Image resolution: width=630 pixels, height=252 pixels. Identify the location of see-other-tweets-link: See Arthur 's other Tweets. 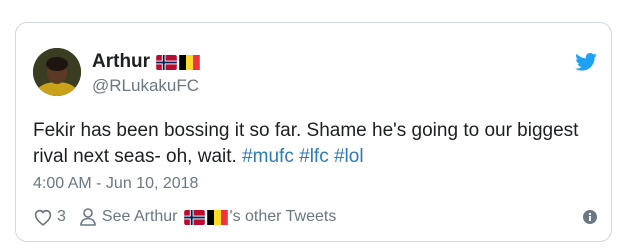
(201, 217).